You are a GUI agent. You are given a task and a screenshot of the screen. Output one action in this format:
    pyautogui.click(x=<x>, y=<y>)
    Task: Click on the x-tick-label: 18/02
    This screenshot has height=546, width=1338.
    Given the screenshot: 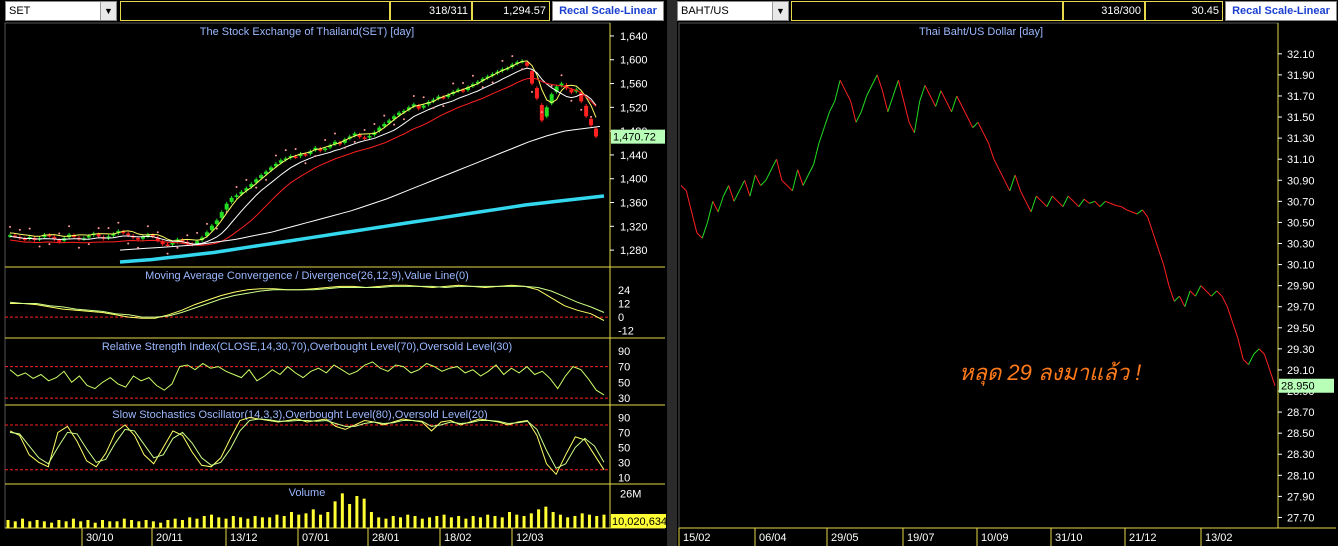 What is the action you would take?
    pyautogui.click(x=458, y=538)
    